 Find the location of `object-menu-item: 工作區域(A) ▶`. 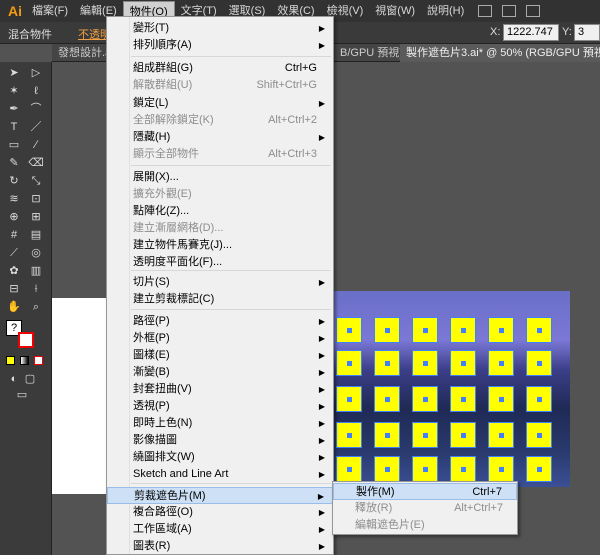

object-menu-item: 工作區域(A) ▶ is located at coordinates (220, 529).